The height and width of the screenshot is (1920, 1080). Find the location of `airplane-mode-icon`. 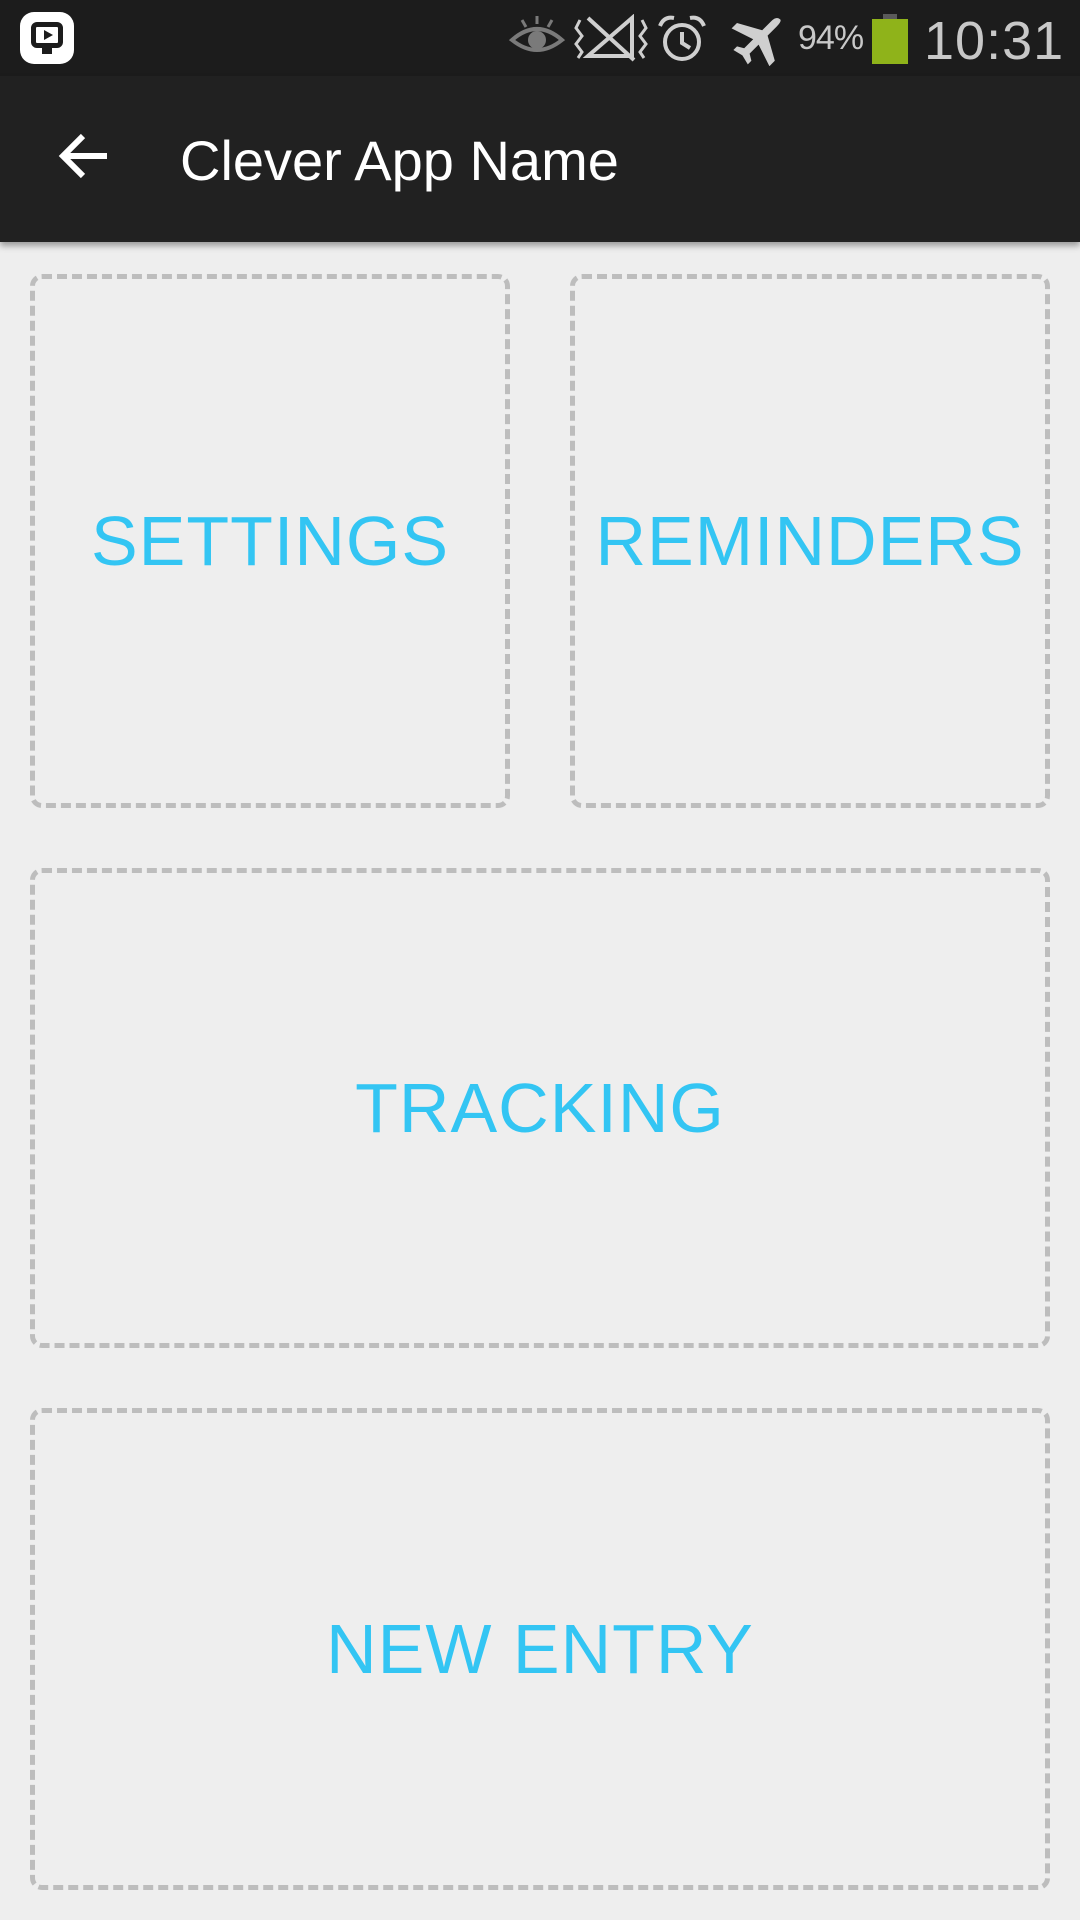

airplane-mode-icon is located at coordinates (759, 40).